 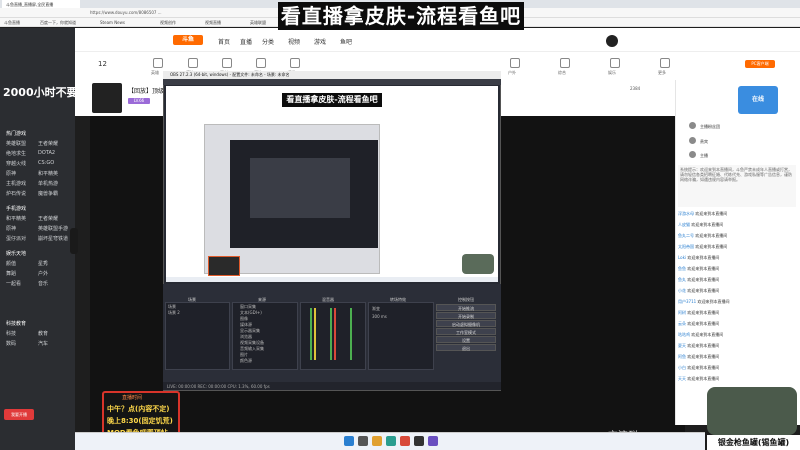 What do you see at coordinates (686, 213) in the screenshot?
I see `chat-username: 浮游水母` at bounding box center [686, 213].